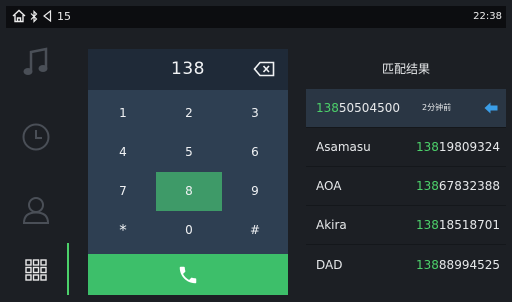  What do you see at coordinates (188, 69) in the screenshot?
I see `dial-display: 138` at bounding box center [188, 69].